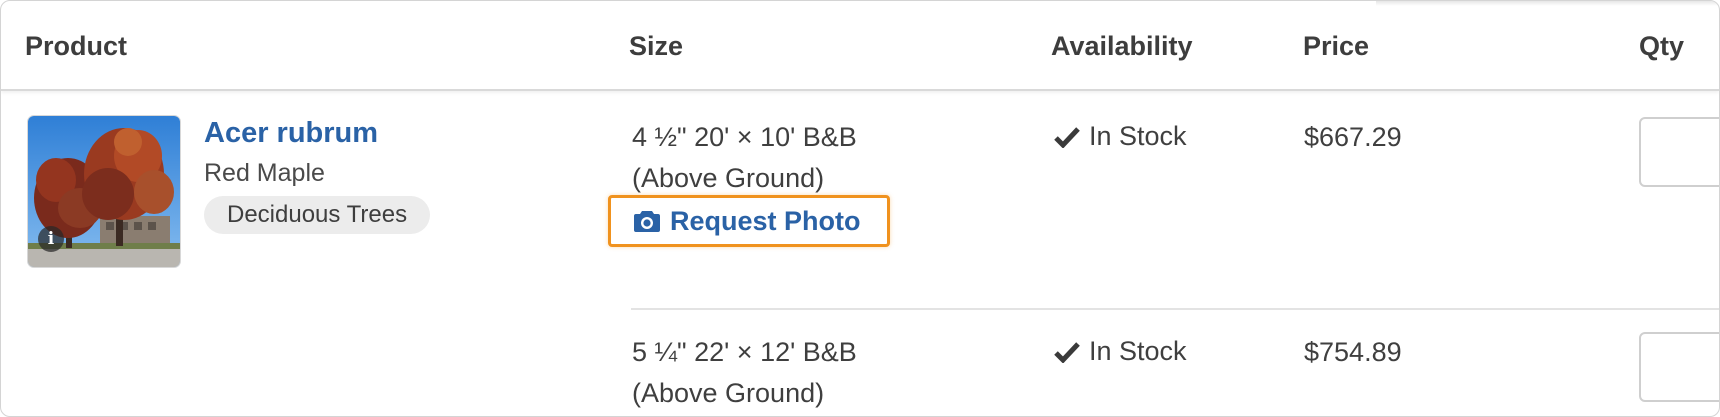  Describe the element at coordinates (291, 133) in the screenshot. I see `product-name-link: Acer rubrum` at that location.